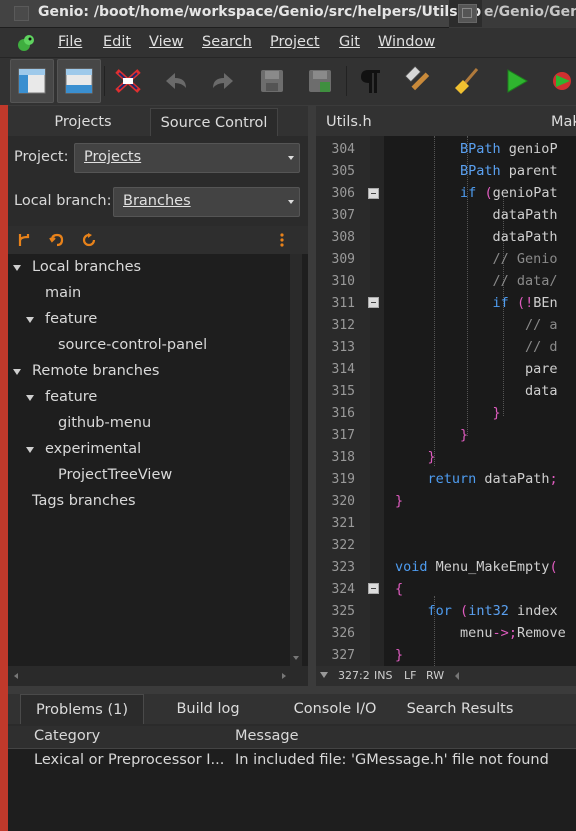  What do you see at coordinates (406, 42) in the screenshot?
I see `menu-window: Window` at bounding box center [406, 42].